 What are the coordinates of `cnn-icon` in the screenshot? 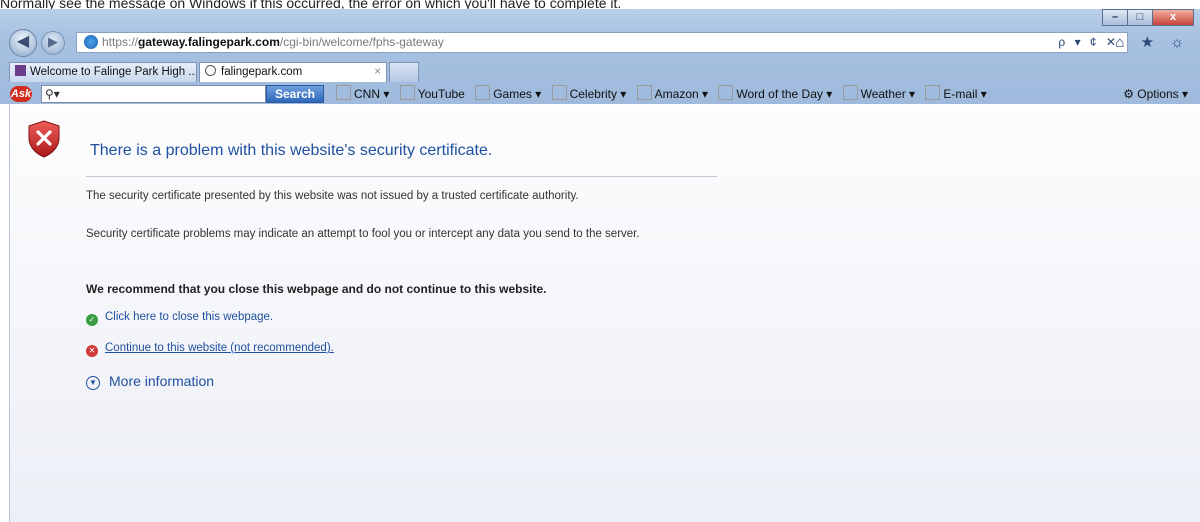 It's located at (343, 92).